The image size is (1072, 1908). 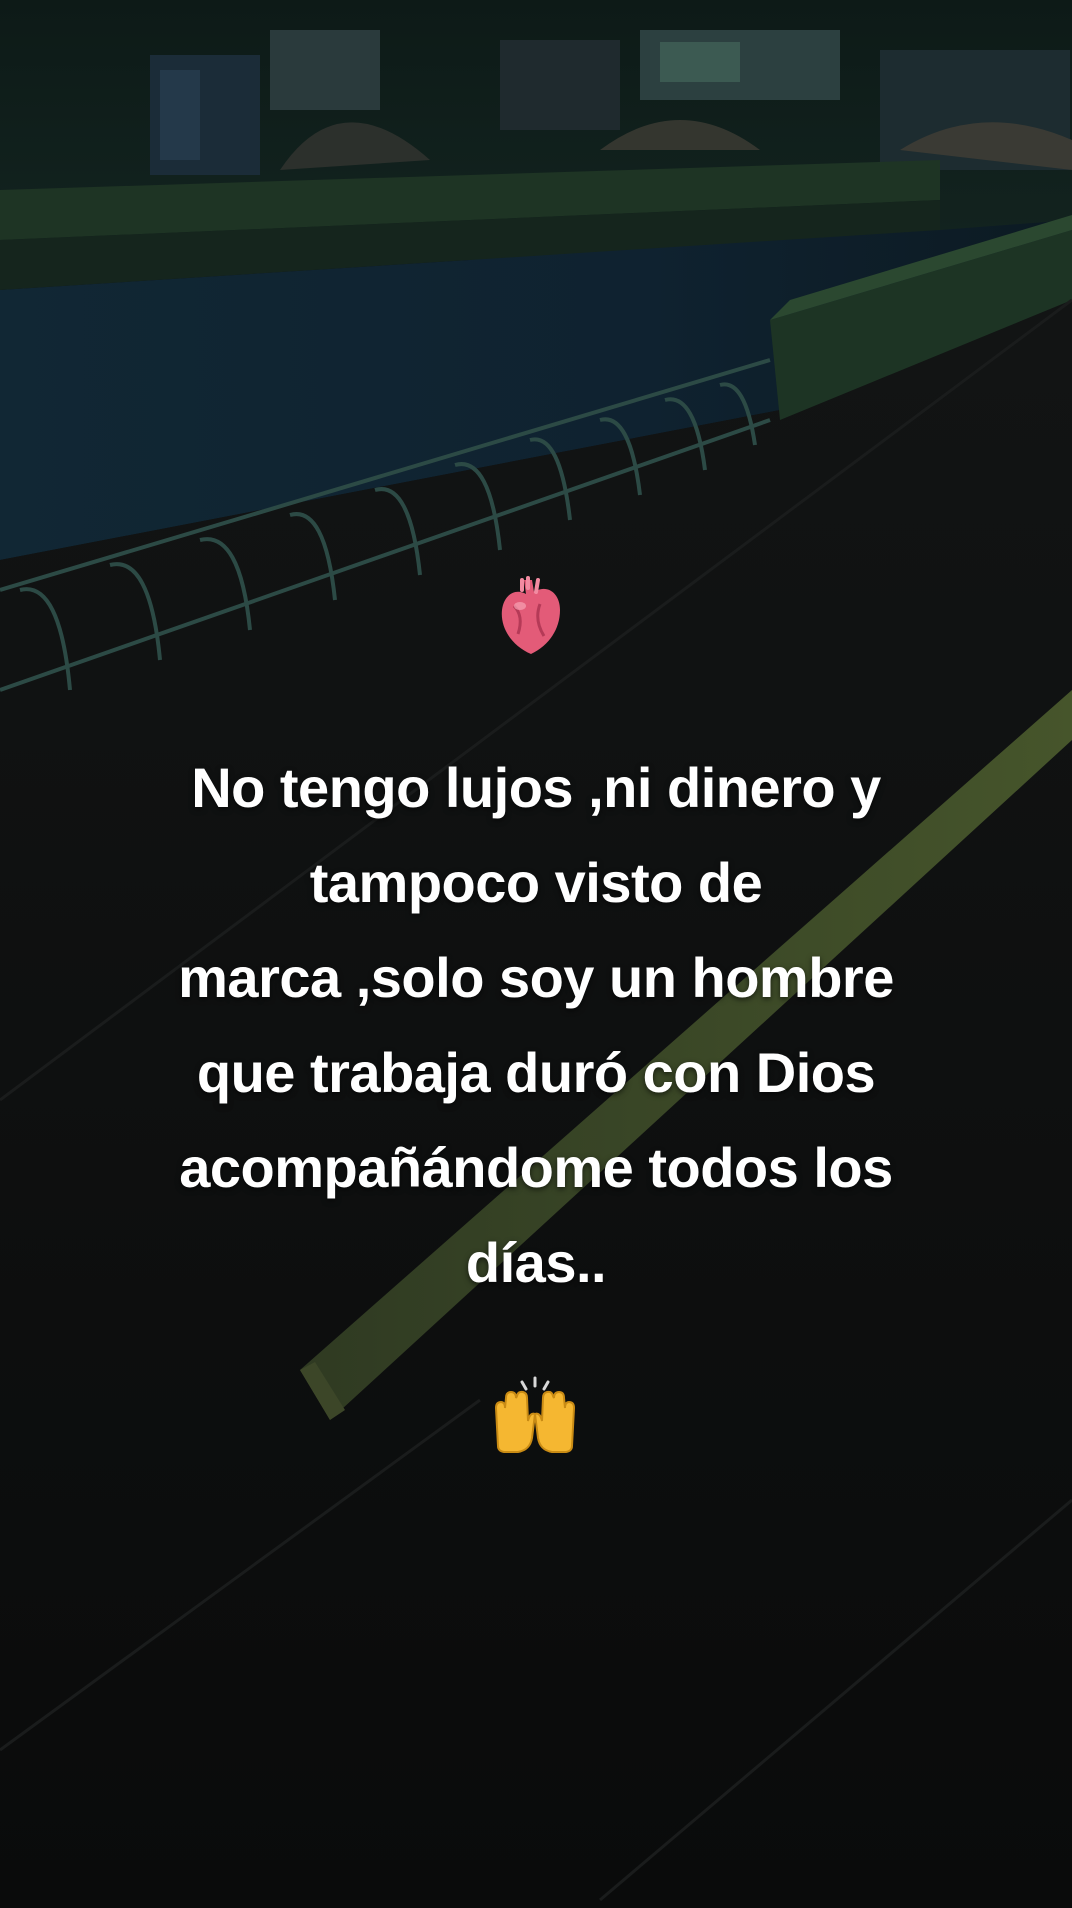 What do you see at coordinates (530, 615) in the screenshot?
I see `anatomical-heart-icon` at bounding box center [530, 615].